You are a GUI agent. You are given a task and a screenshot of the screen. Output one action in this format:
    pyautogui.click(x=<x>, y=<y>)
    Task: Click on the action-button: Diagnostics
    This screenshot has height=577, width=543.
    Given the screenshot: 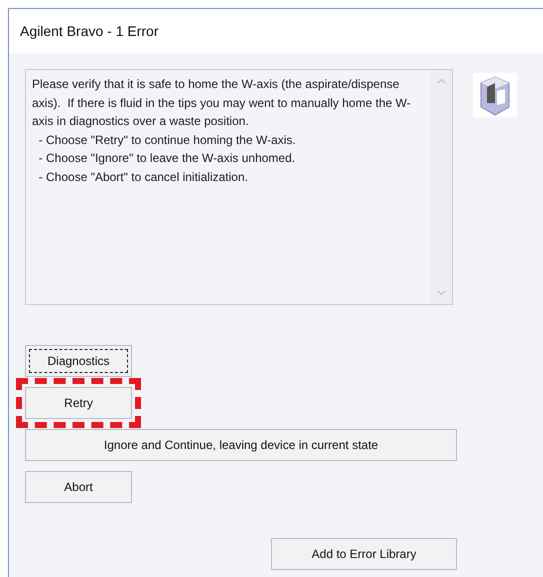 What is the action you would take?
    pyautogui.click(x=78, y=361)
    